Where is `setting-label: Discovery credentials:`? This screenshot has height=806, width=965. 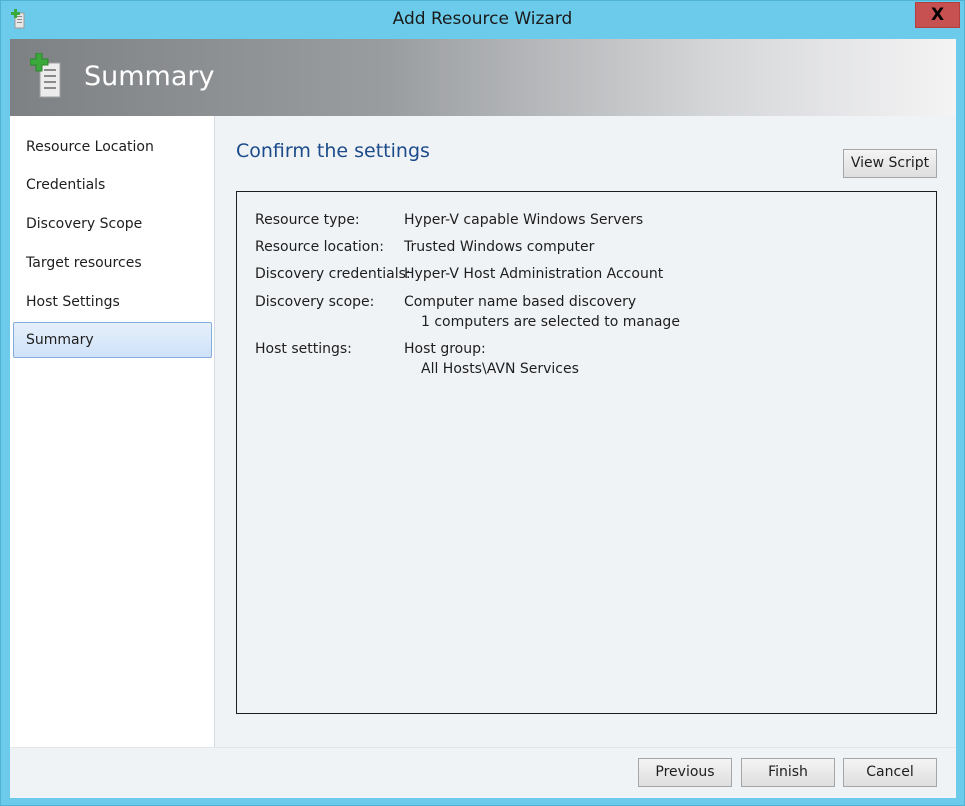 setting-label: Discovery credentials: is located at coordinates (333, 274).